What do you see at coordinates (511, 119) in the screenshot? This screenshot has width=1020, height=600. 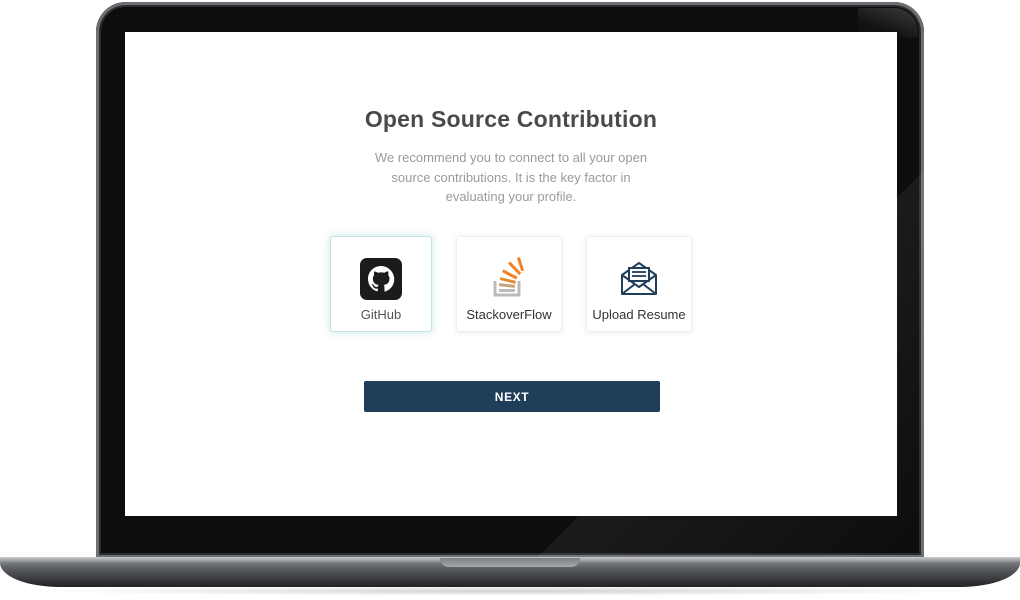 I see `page-title: Open Source Contribution` at bounding box center [511, 119].